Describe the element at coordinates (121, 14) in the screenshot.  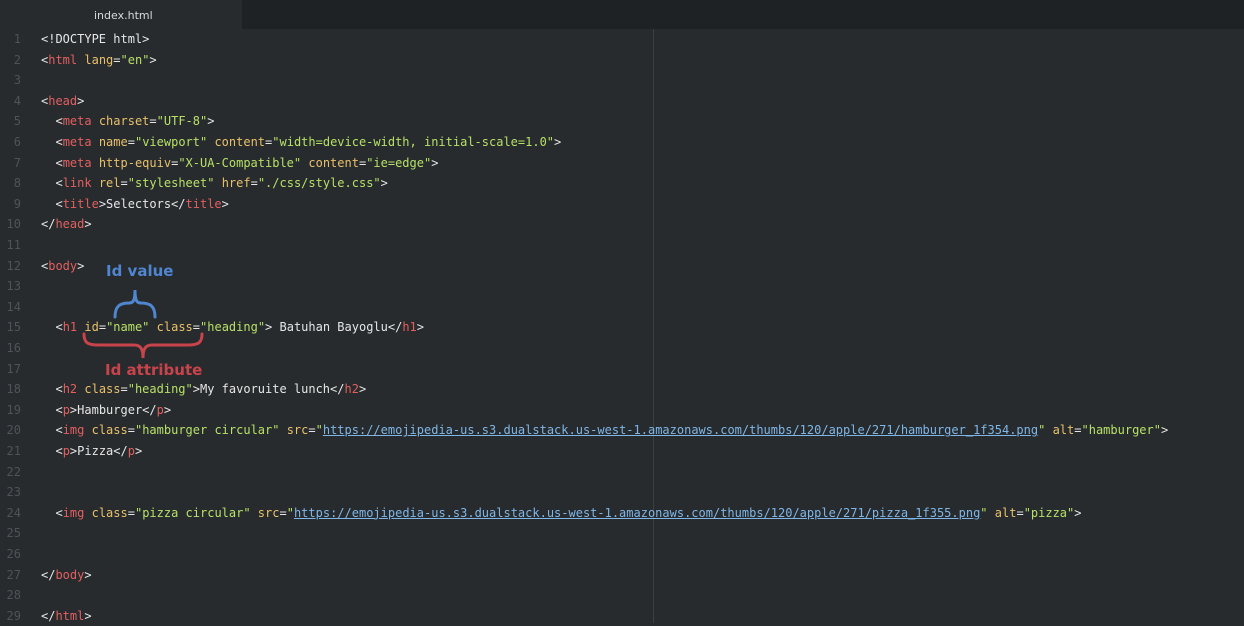
I see `tab-index-html: index.html` at that location.